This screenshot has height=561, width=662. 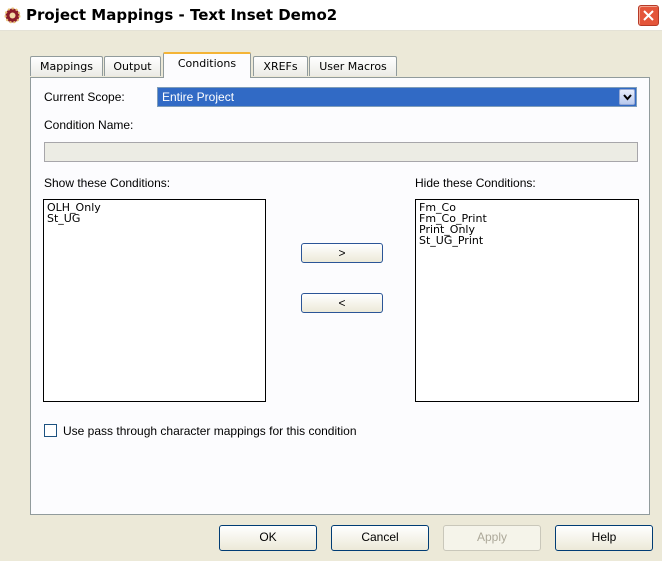 I want to click on window-title: Project Mappings - Text Inset Demo2, so click(x=182, y=15).